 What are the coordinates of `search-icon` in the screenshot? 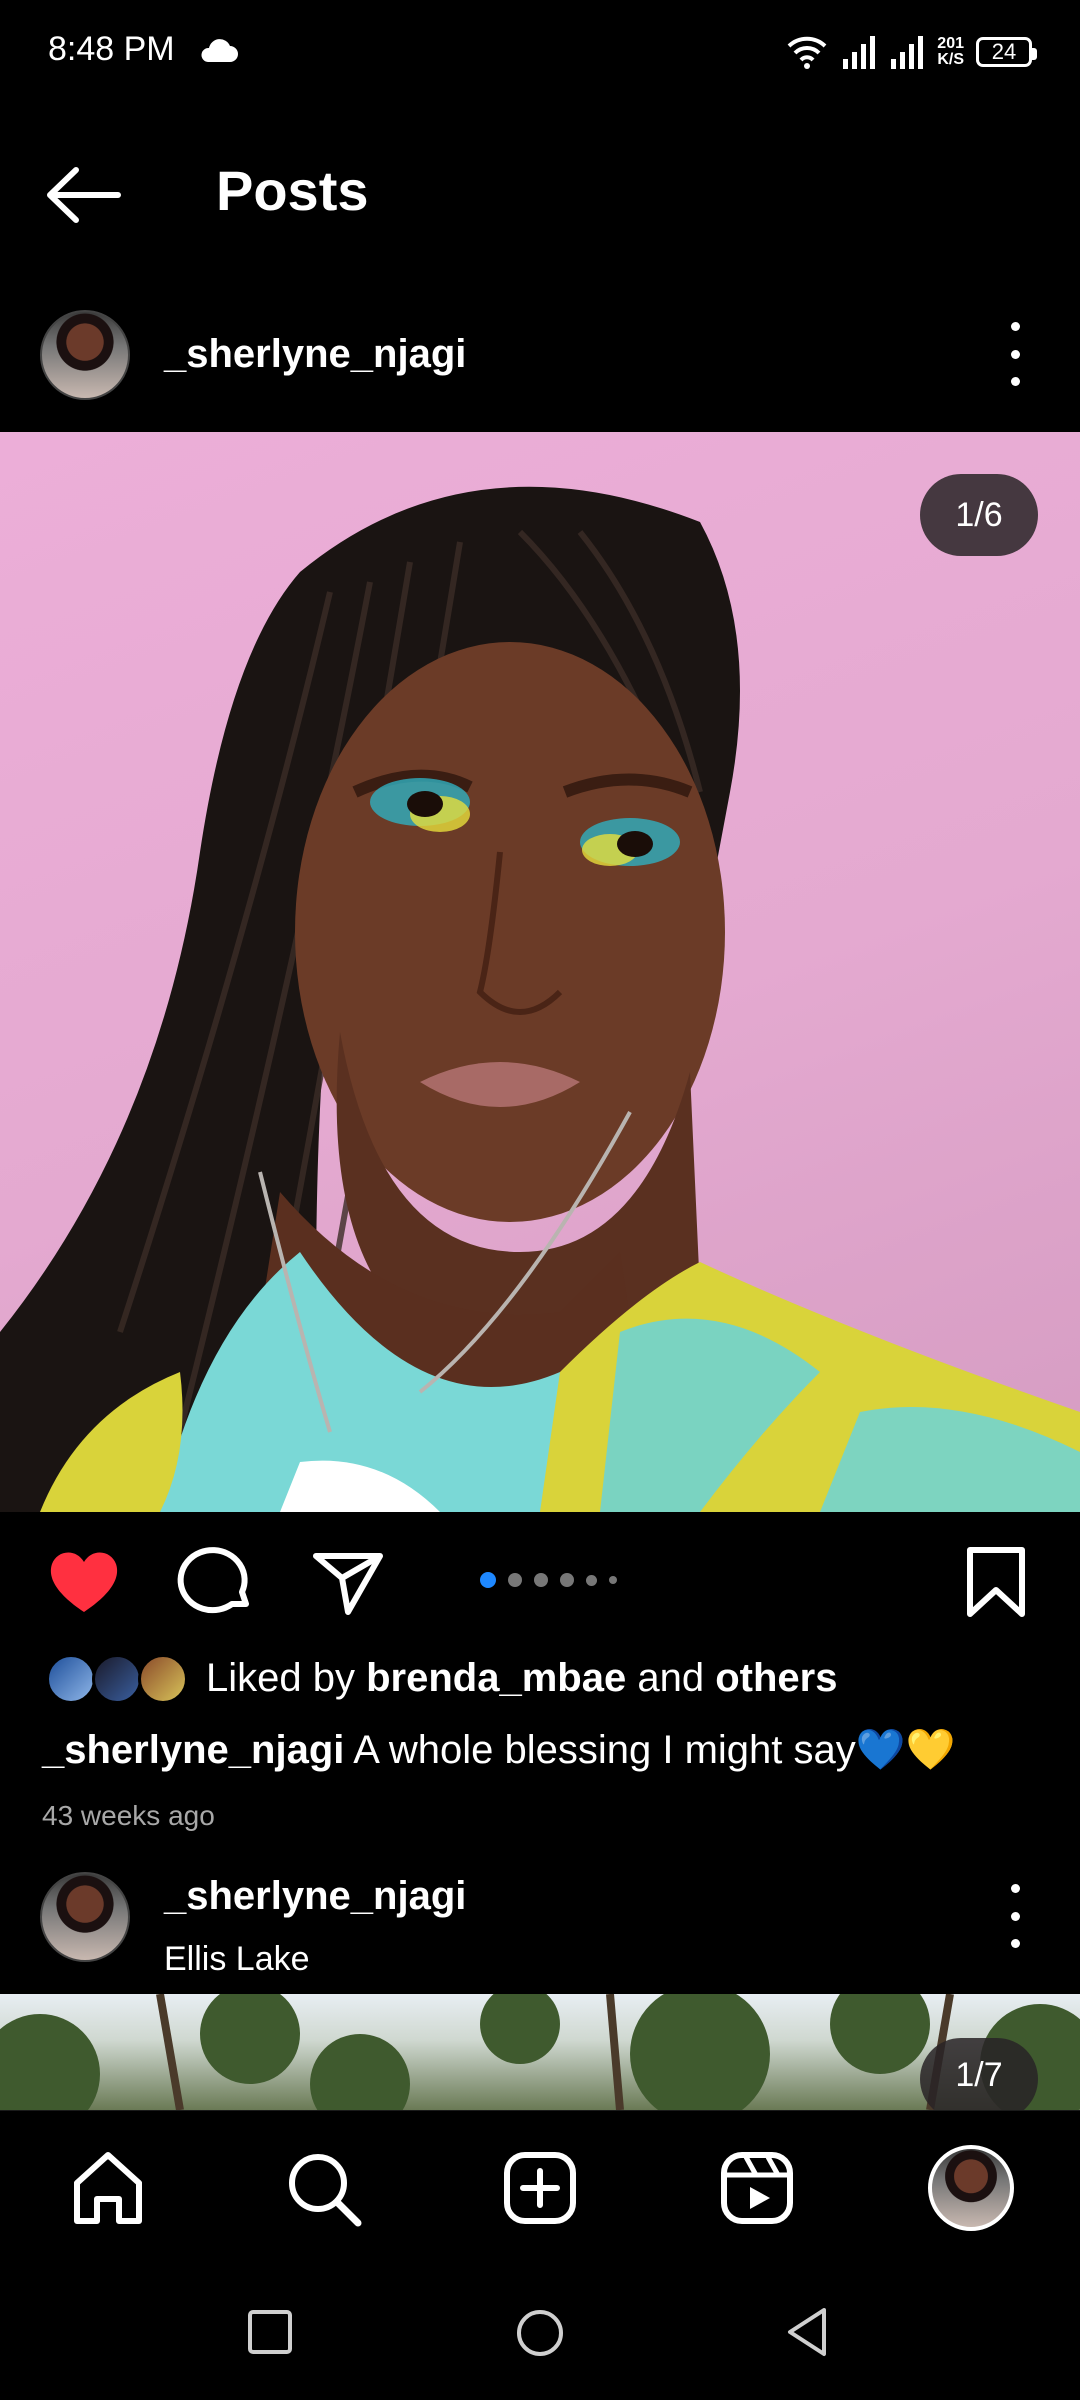 It's located at (323, 2188).